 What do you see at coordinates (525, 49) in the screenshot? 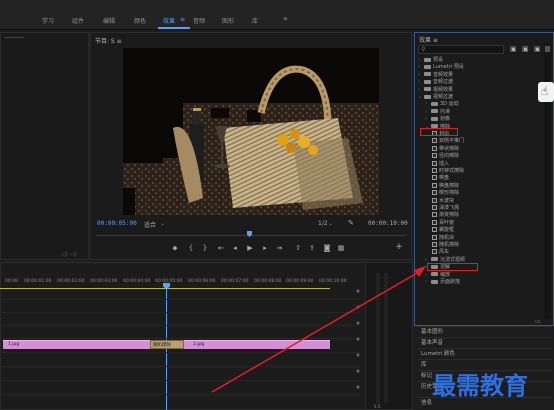
I see `32bit-effects-icon: ▣` at bounding box center [525, 49].